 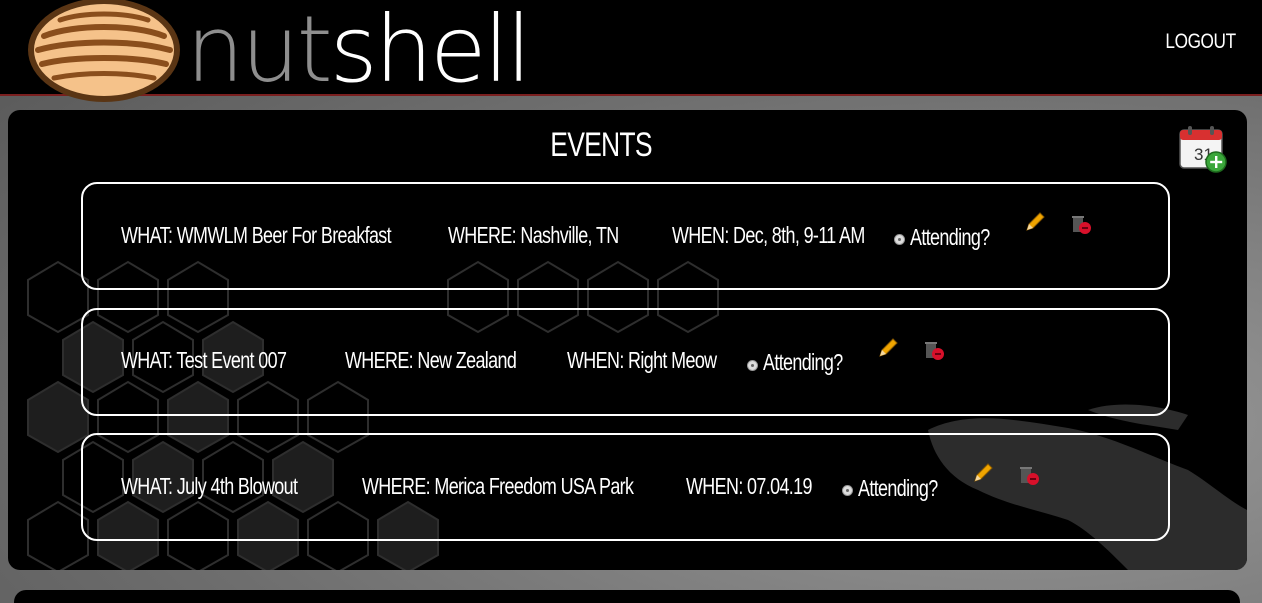 I want to click on event-where: WHERE: New Zealand, so click(x=431, y=360).